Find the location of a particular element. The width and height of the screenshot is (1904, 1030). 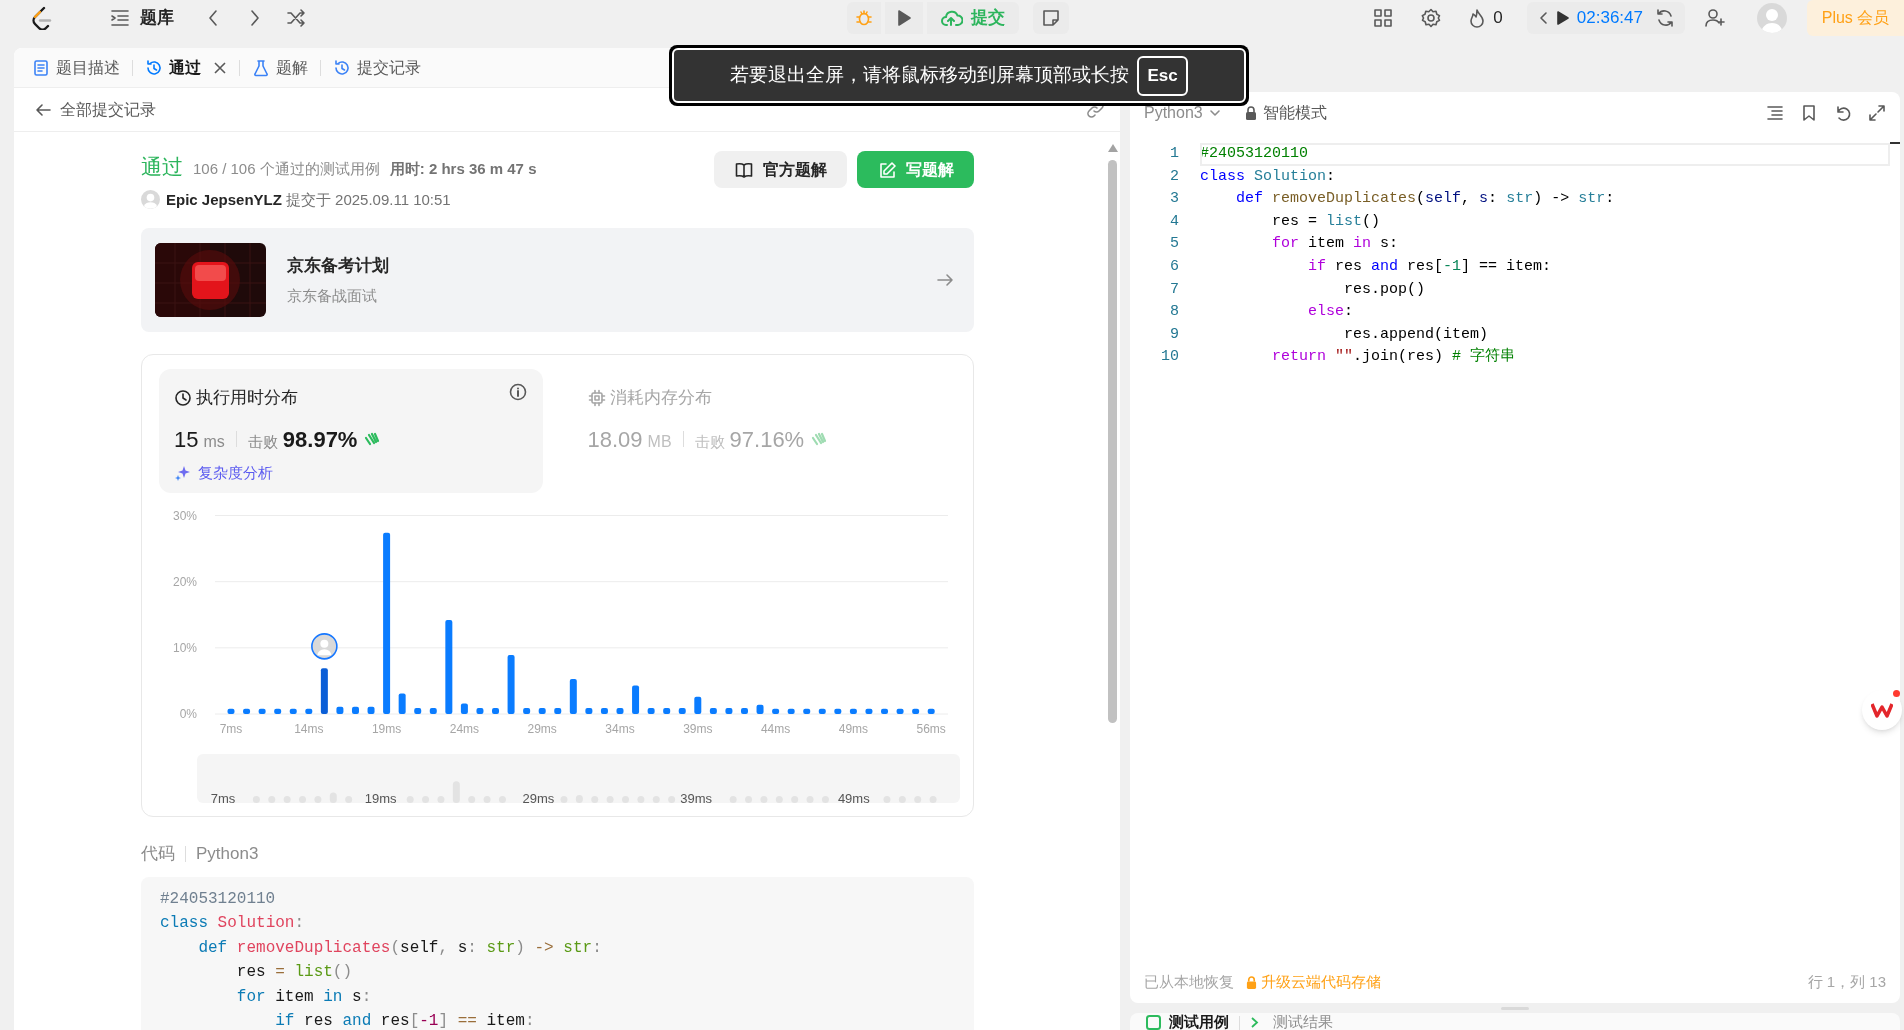

code-line: def removeDuplicates(self, s: str) -> str: is located at coordinates (400, 948).